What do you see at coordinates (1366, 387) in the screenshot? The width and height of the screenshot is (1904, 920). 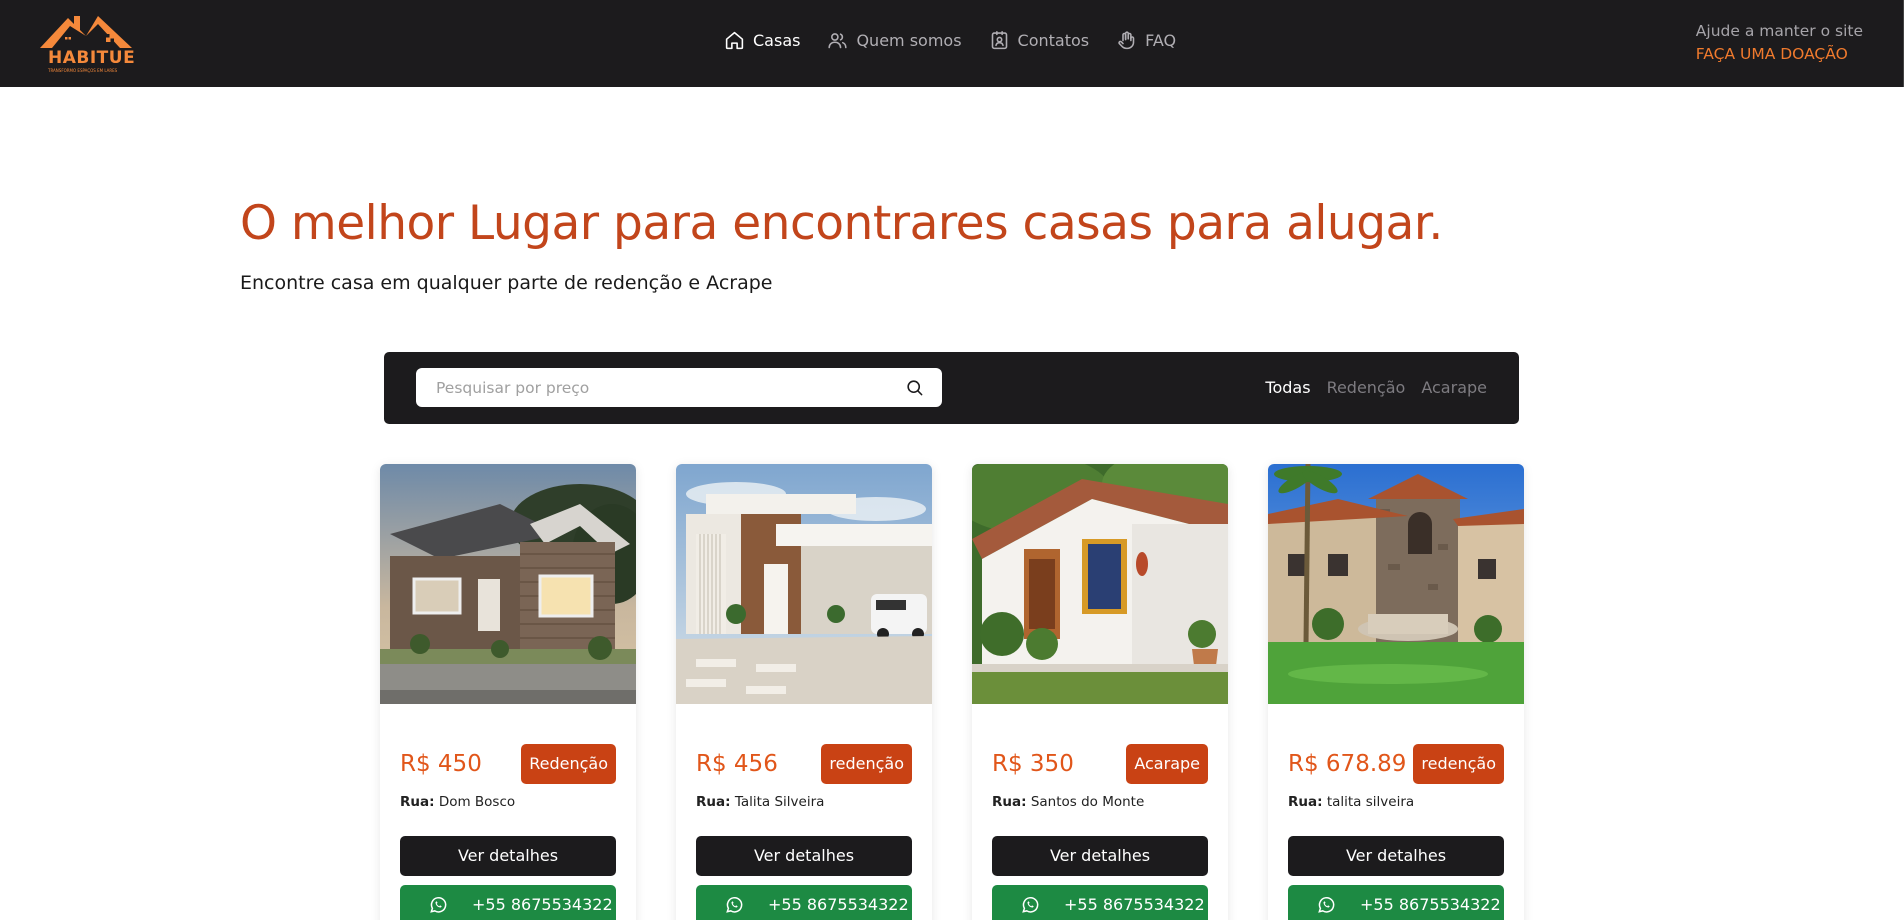 I see `filter-redencao: Redenção` at bounding box center [1366, 387].